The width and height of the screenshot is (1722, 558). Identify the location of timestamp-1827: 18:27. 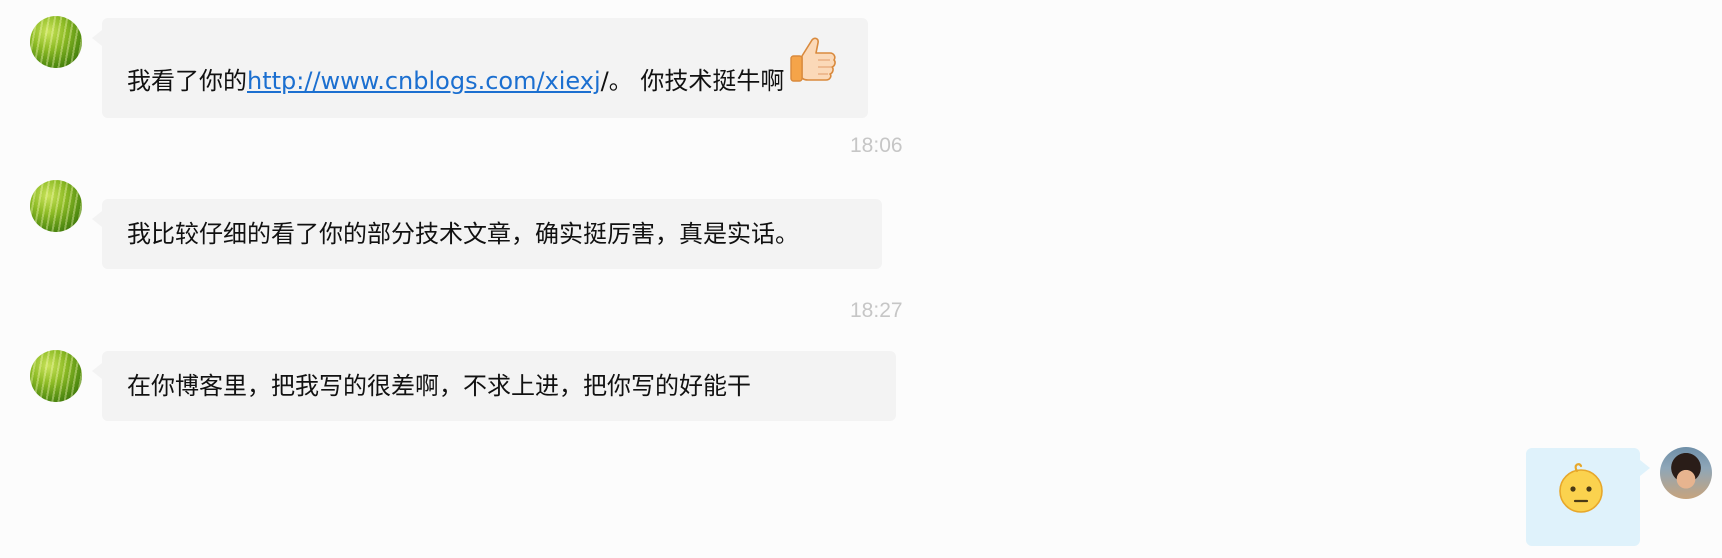
(876, 310).